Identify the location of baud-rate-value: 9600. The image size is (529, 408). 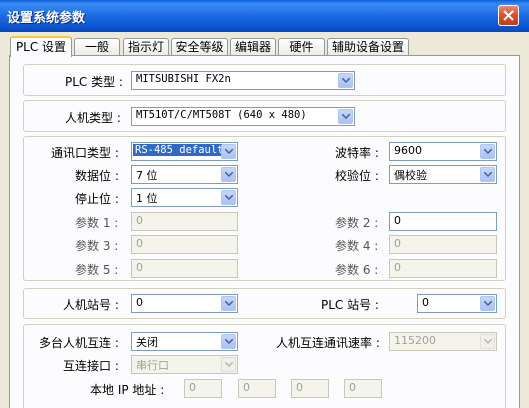
(408, 150).